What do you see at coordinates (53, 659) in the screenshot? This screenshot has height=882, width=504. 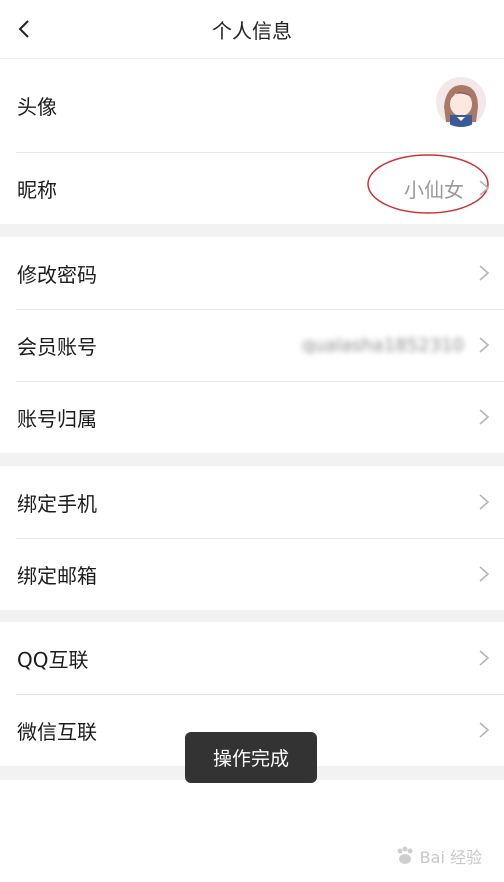 I see `qq-link-label: QQ互联` at bounding box center [53, 659].